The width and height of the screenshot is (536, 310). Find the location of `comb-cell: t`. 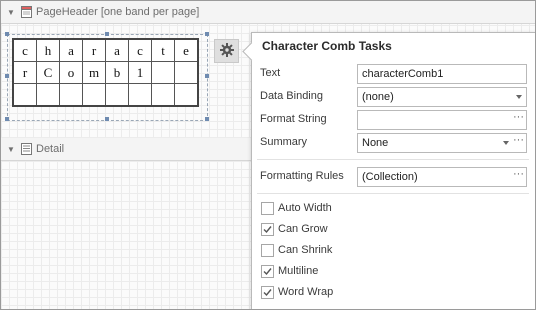

comb-cell: t is located at coordinates (163, 50).